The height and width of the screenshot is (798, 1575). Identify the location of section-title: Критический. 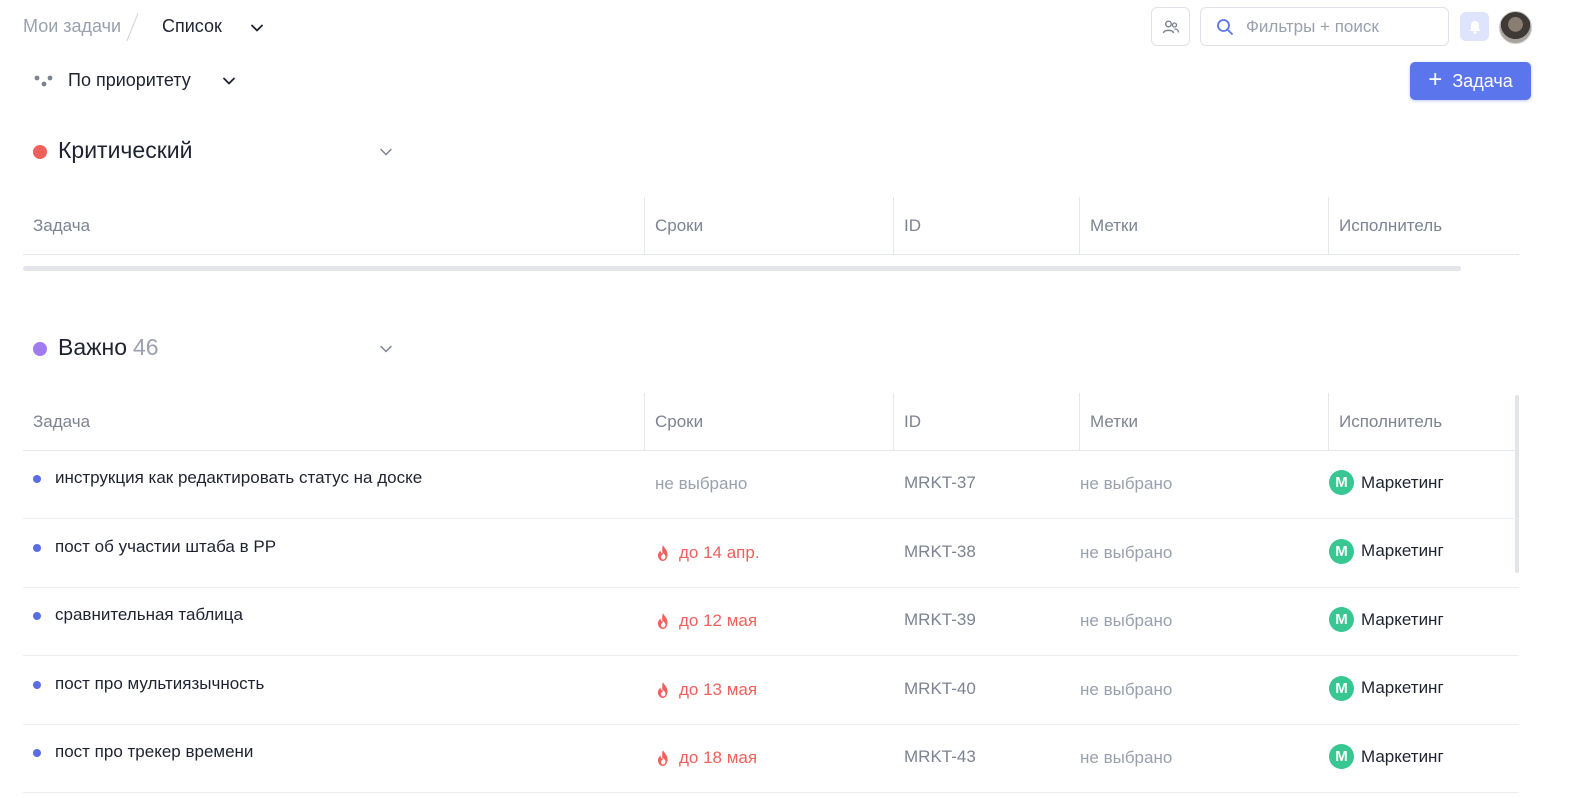
(125, 150).